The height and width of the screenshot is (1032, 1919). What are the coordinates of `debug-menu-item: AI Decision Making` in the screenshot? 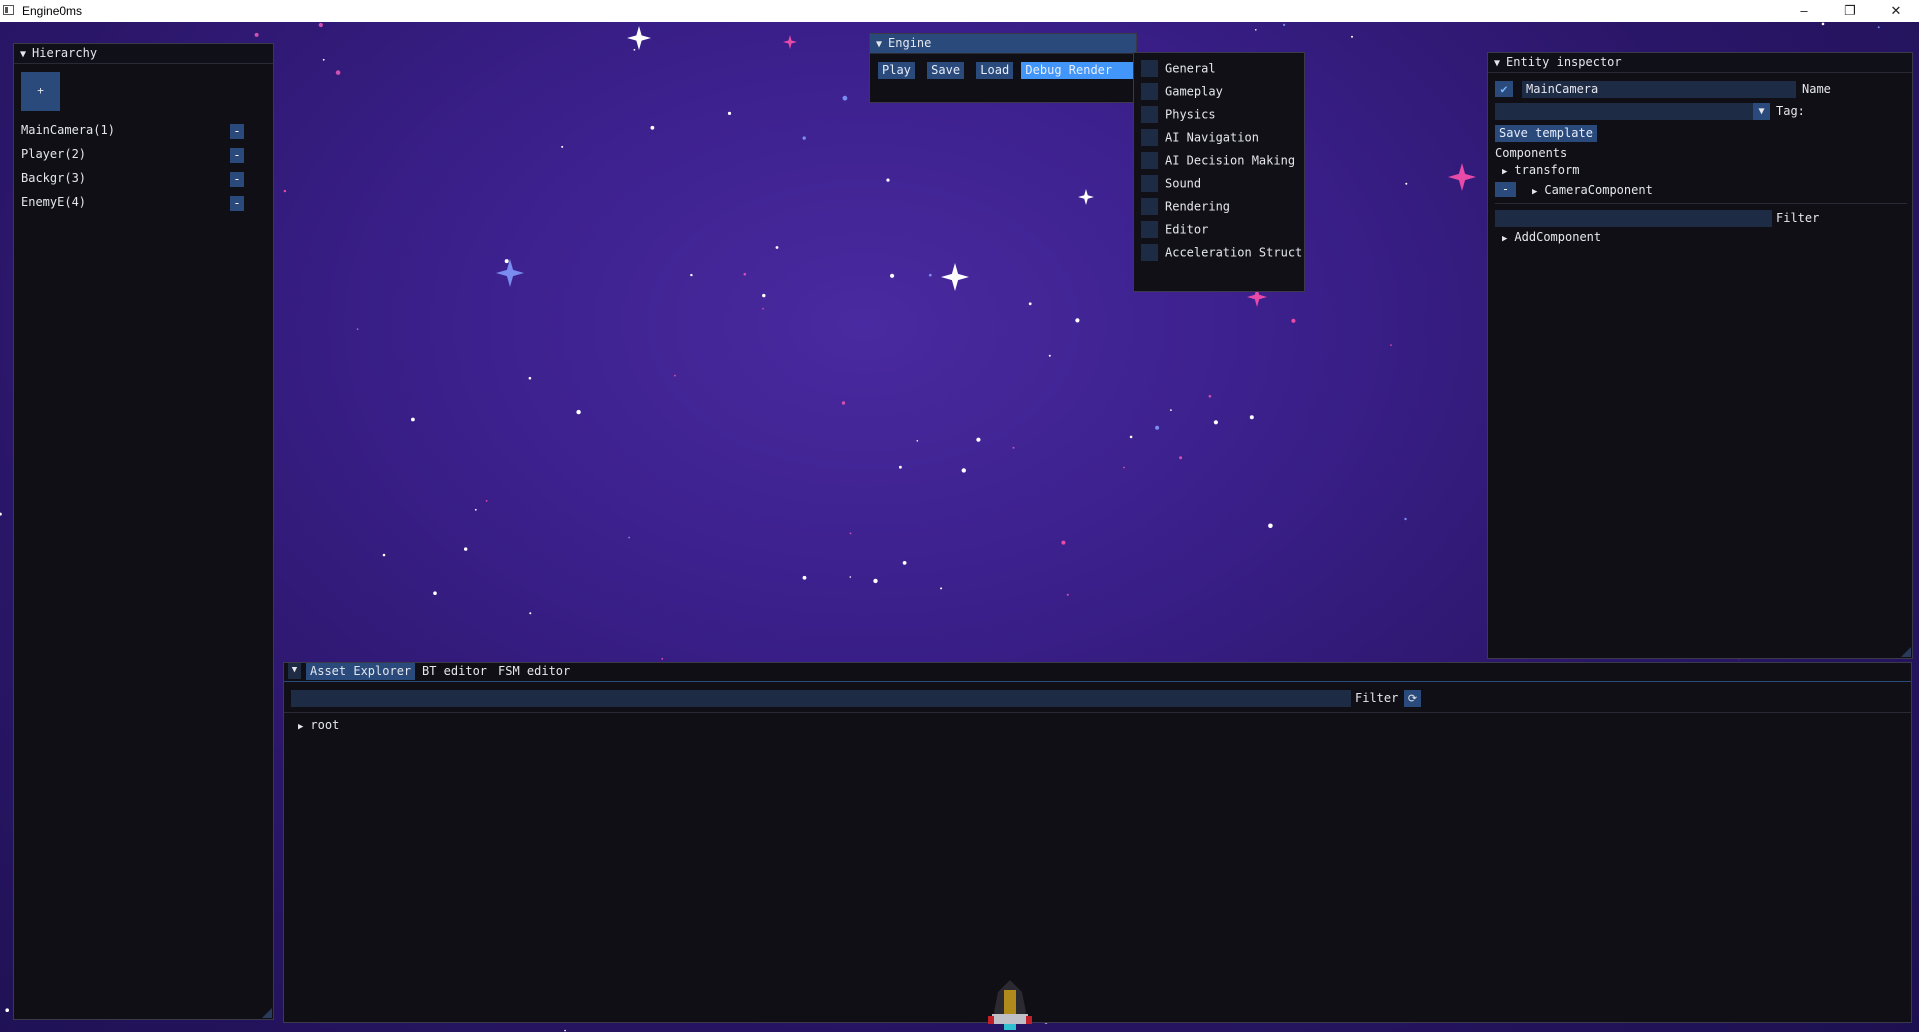 It's located at (1218, 161).